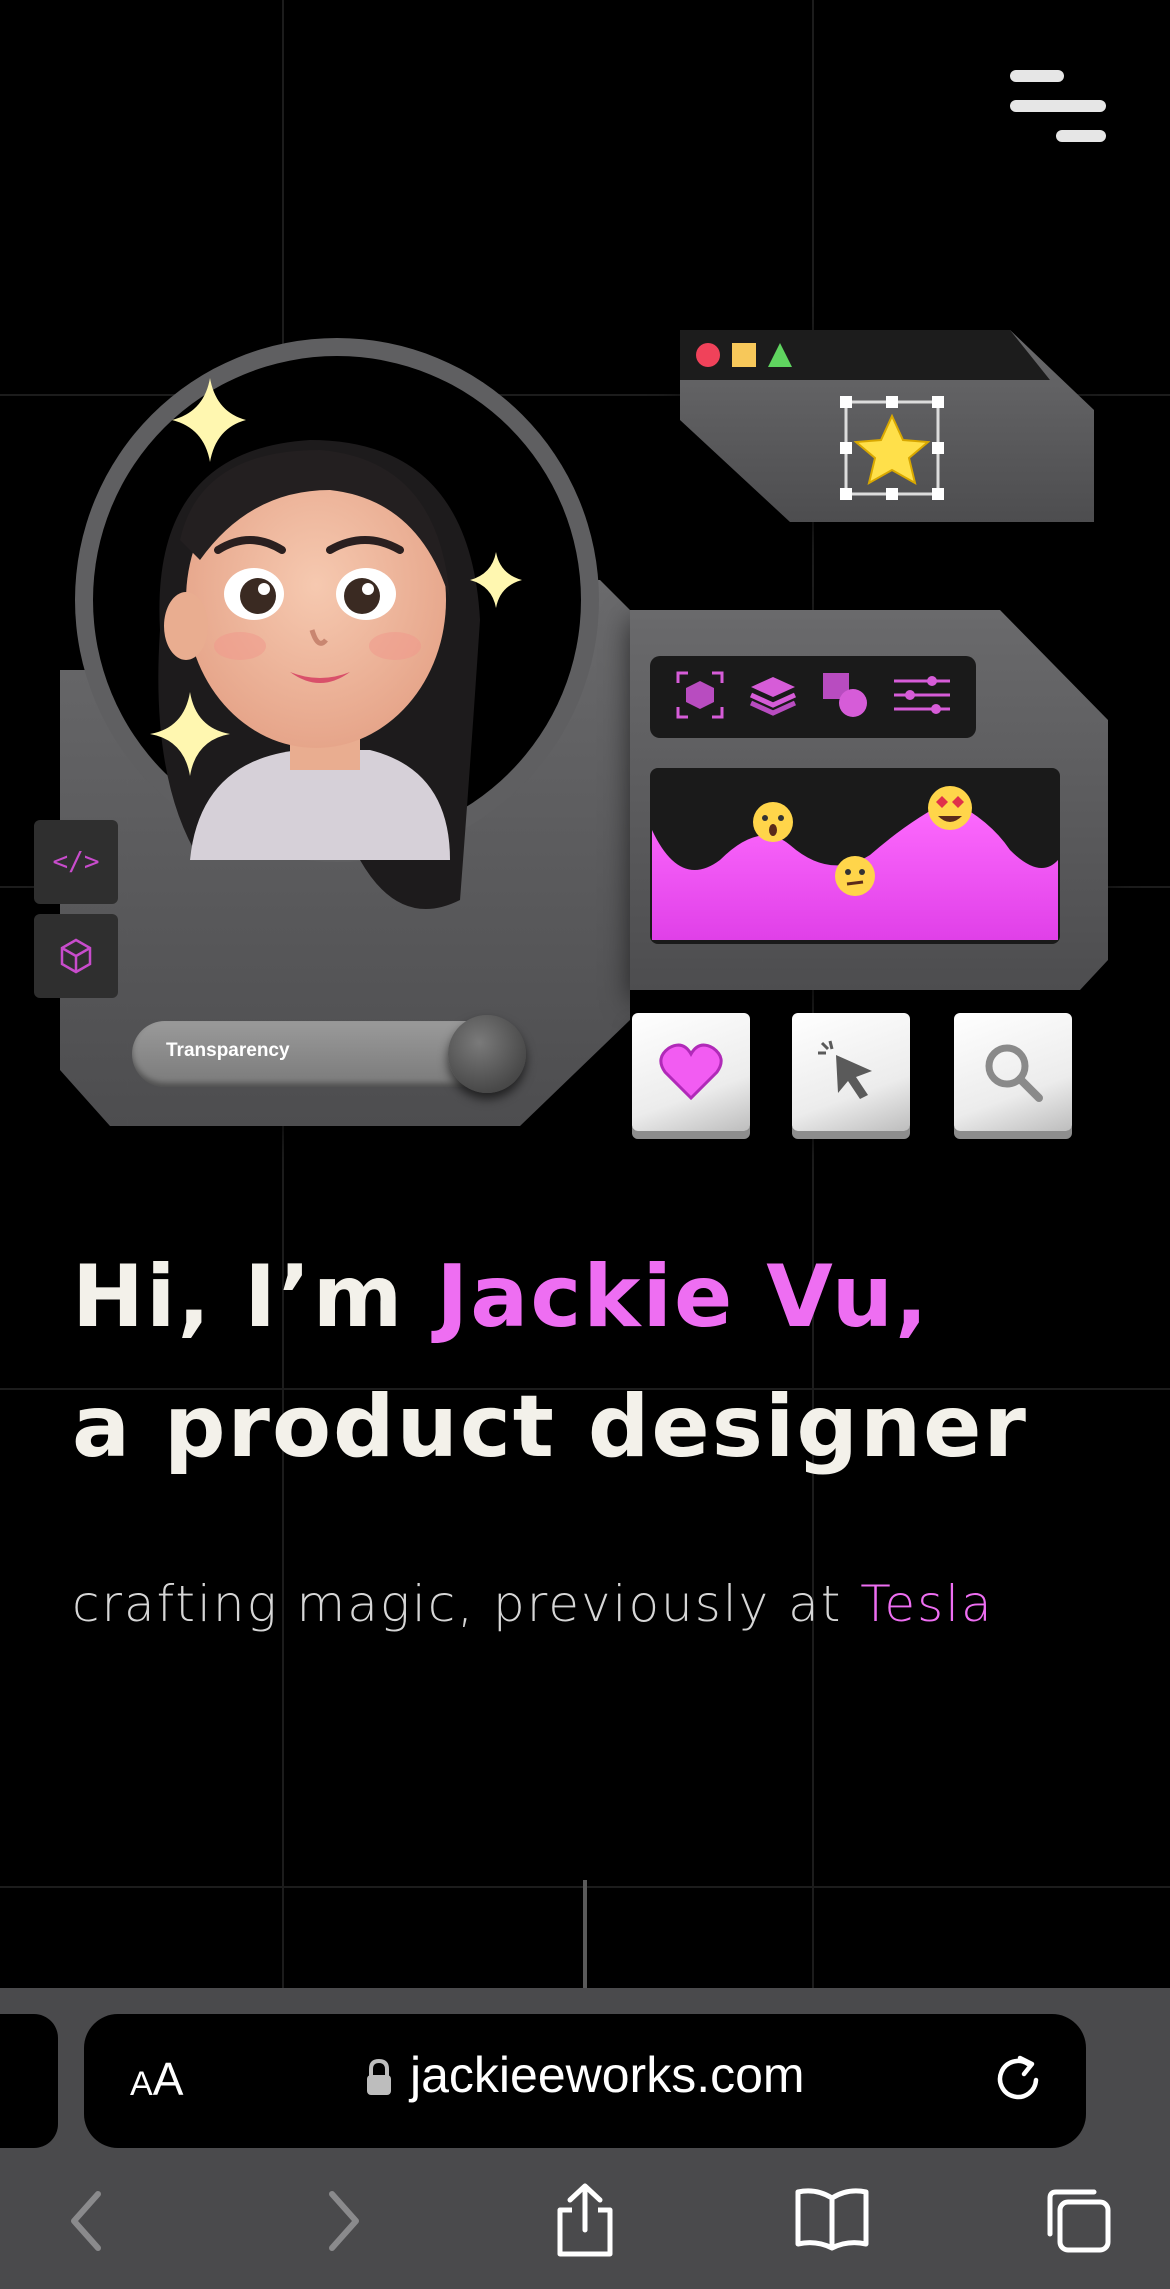  I want to click on cube-icon, so click(76, 956).